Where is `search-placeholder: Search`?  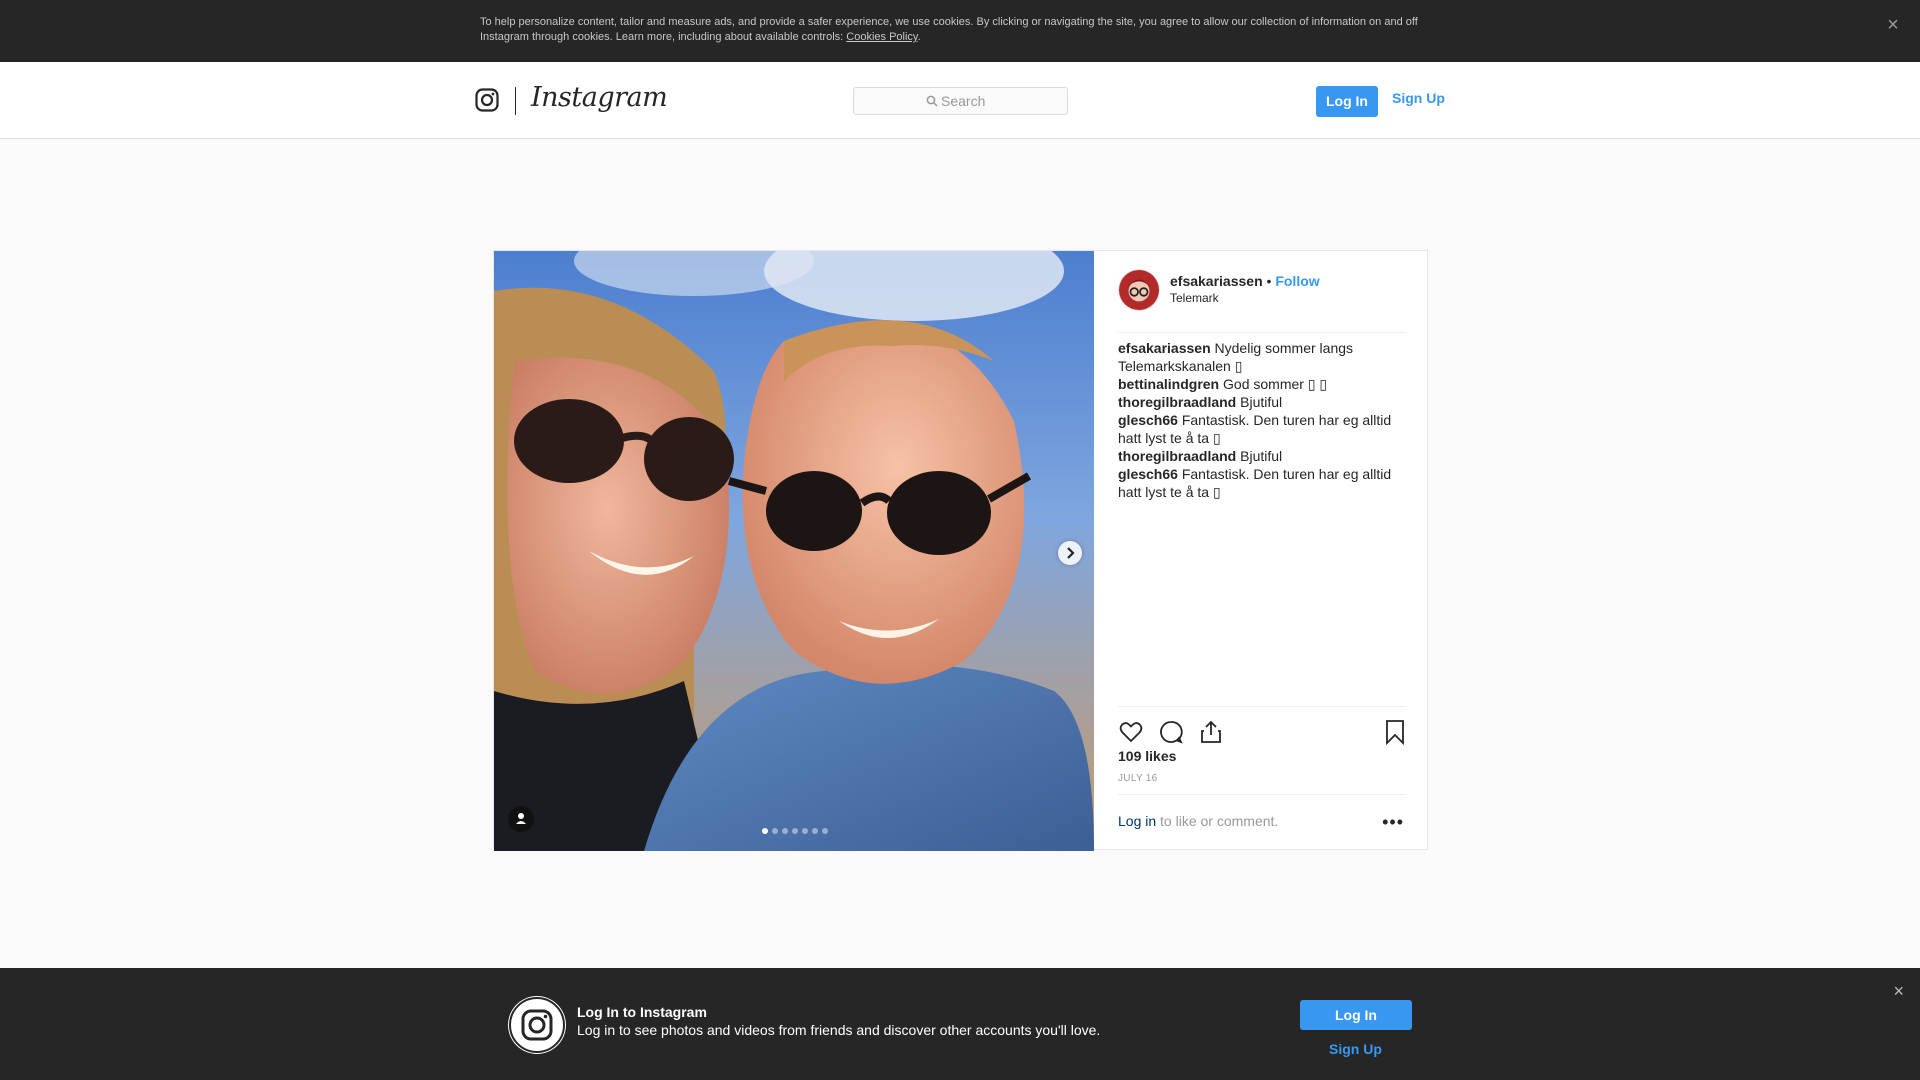
search-placeholder: Search is located at coordinates (963, 101).